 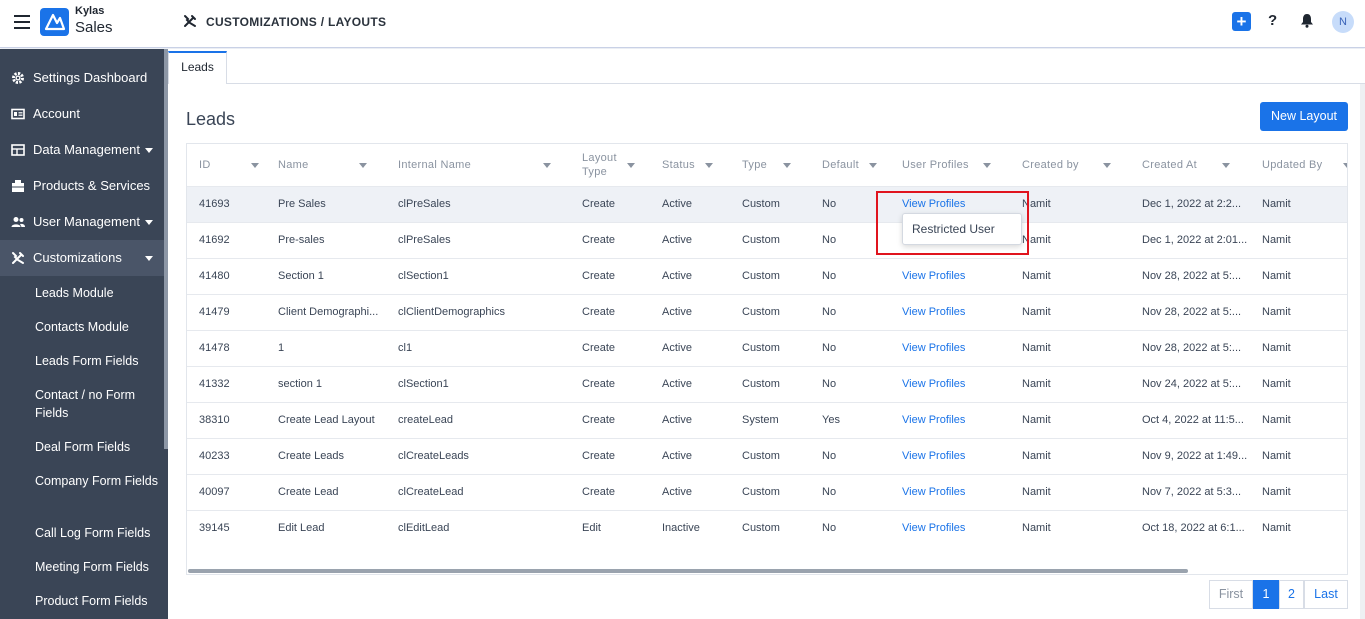 I want to click on sidebar-item-products-services: Products & Services, so click(x=82, y=186).